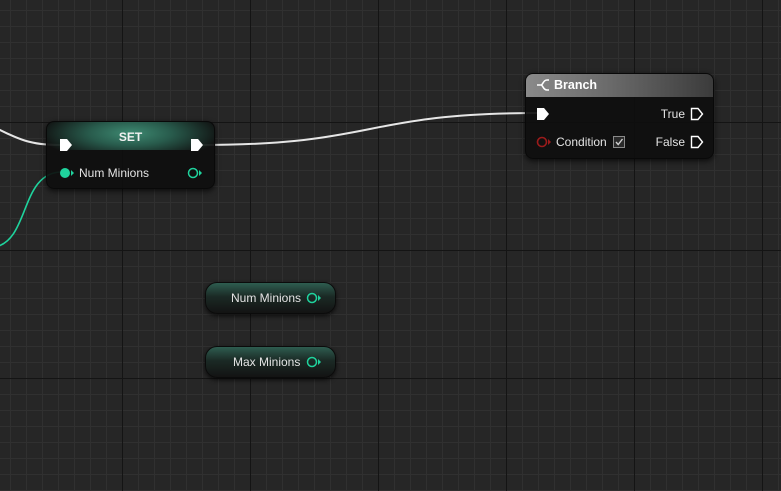 This screenshot has height=491, width=781. Describe the element at coordinates (130, 155) in the screenshot. I see `set-node: SET Num Minions` at that location.